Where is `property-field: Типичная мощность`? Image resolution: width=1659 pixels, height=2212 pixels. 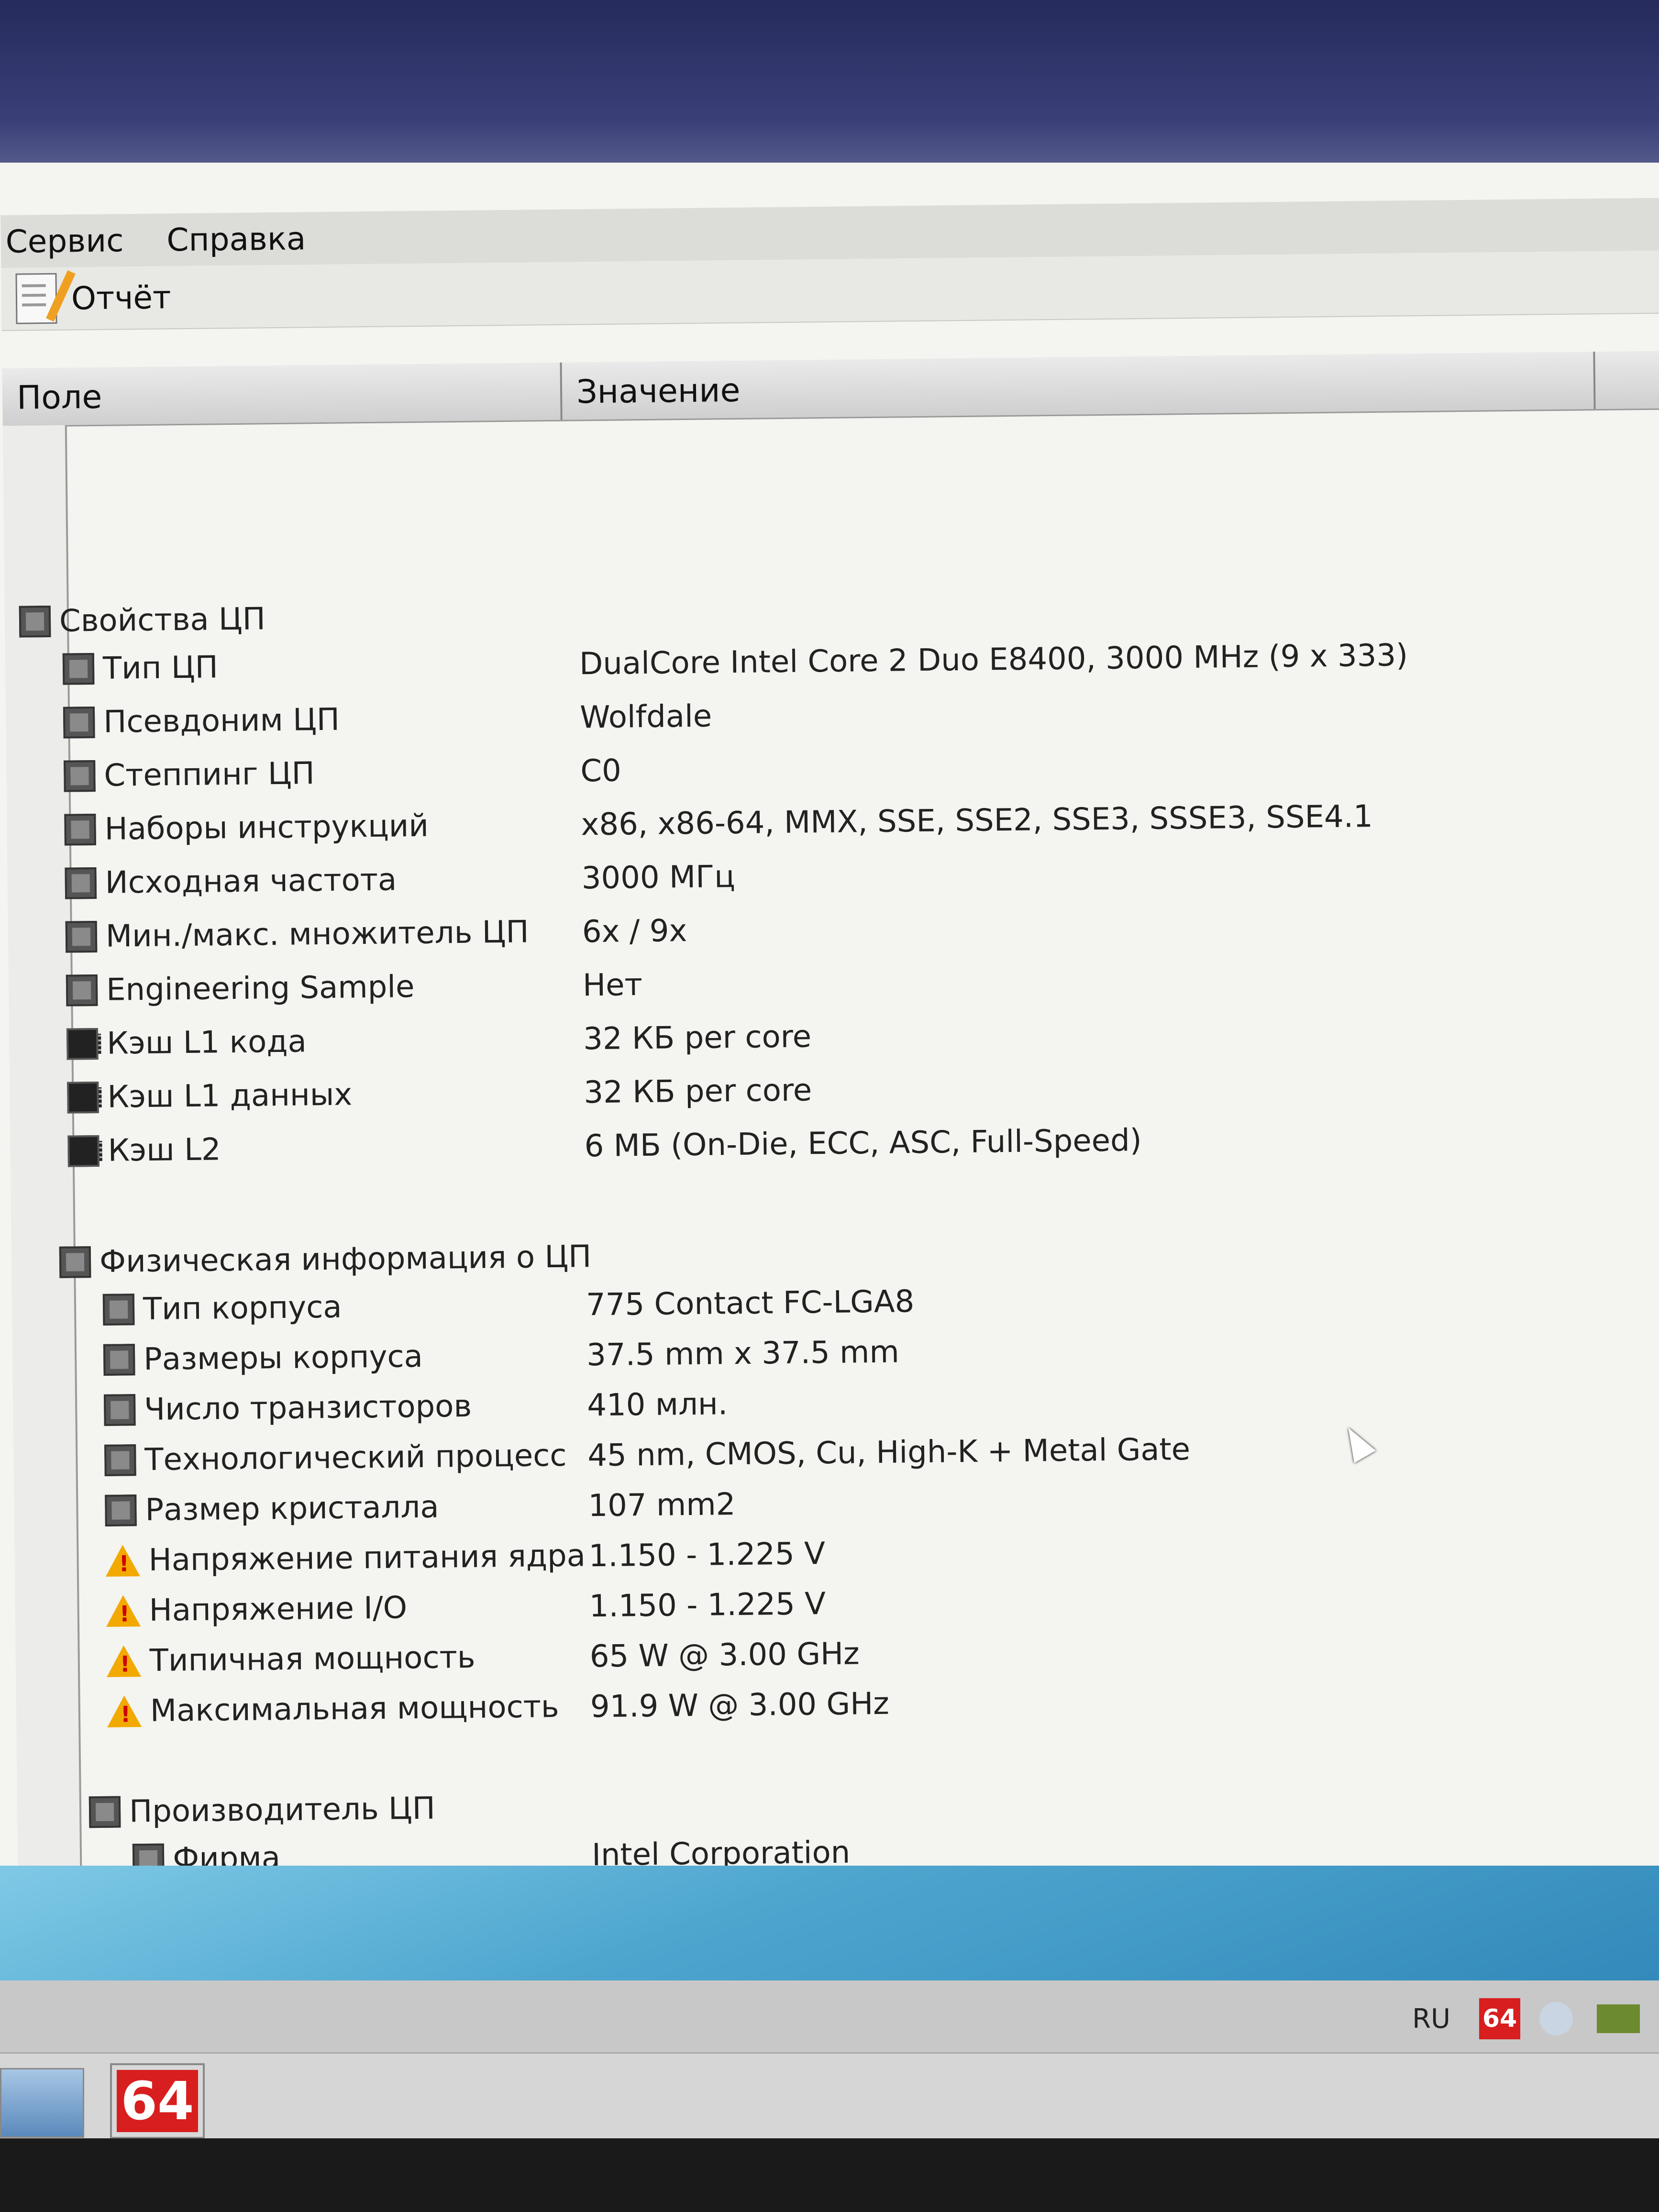
property-field: Типичная мощность is located at coordinates (312, 1659).